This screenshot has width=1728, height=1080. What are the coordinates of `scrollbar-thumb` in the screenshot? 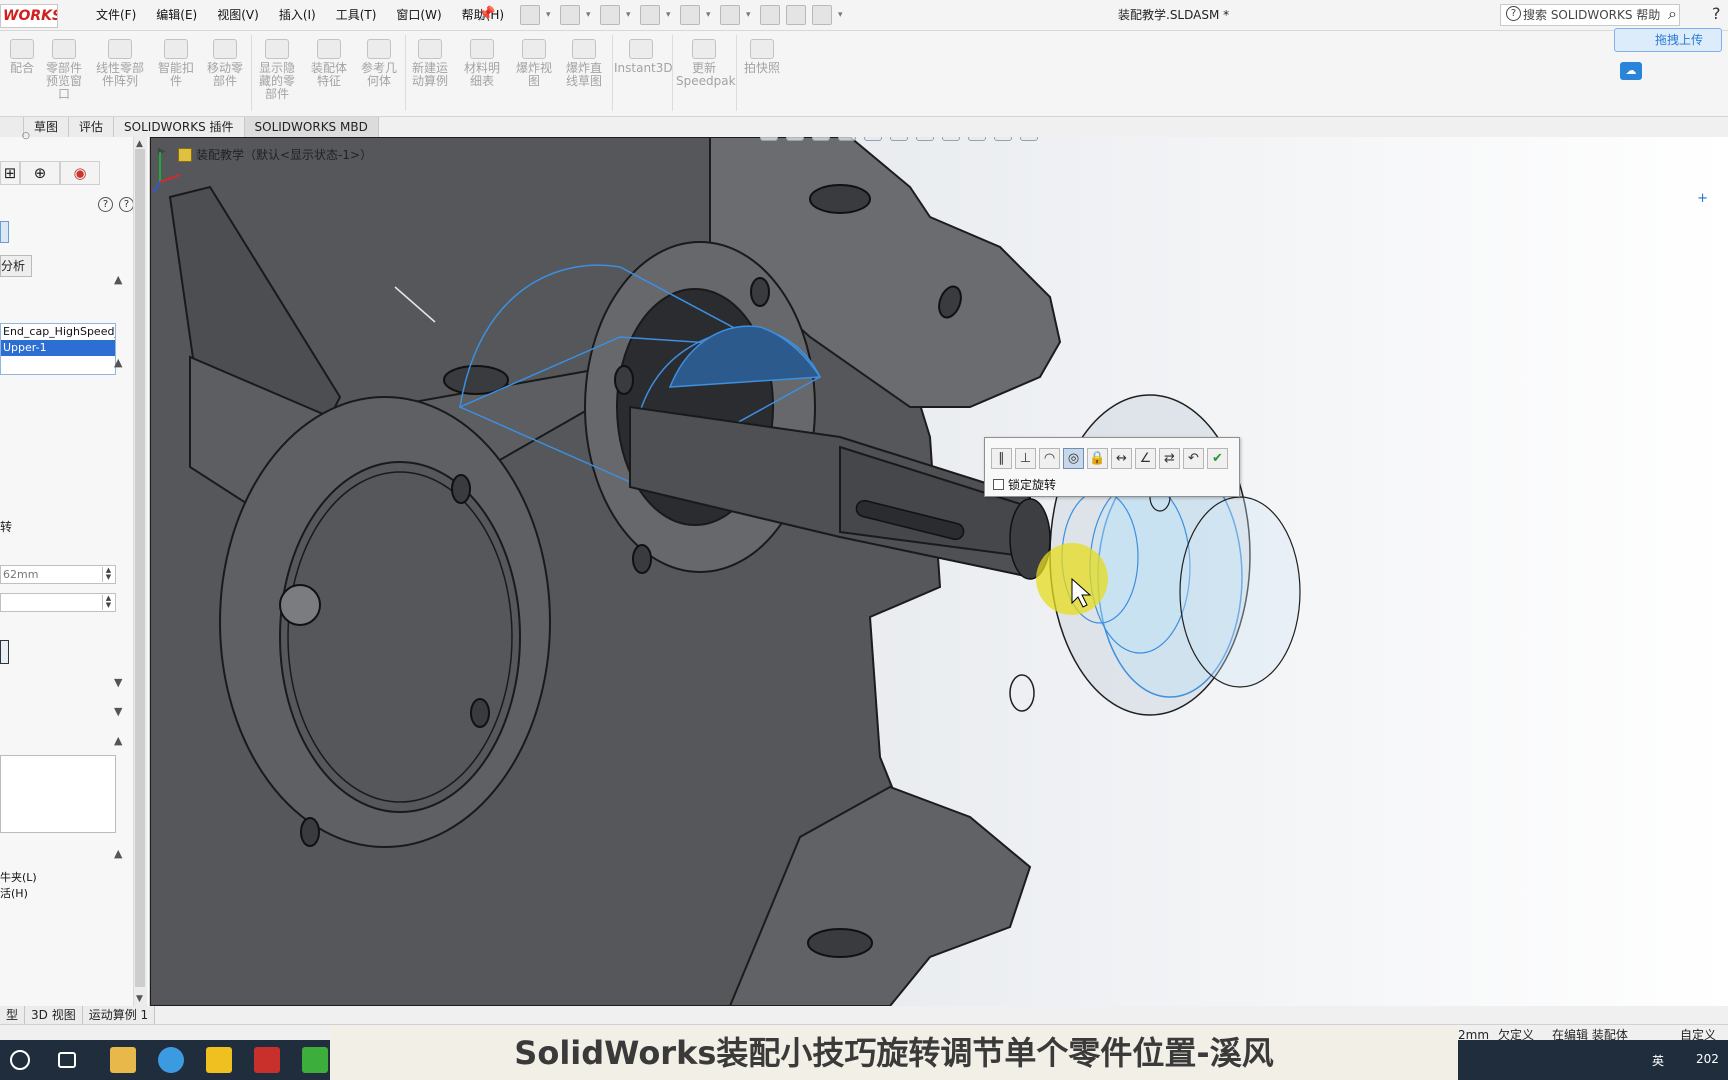 It's located at (140, 568).